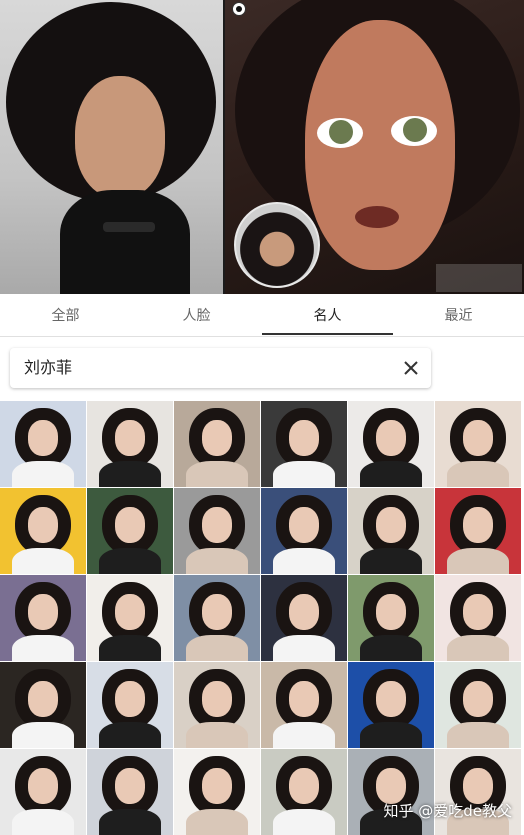  I want to click on source-face-thumbnail, so click(277, 245).